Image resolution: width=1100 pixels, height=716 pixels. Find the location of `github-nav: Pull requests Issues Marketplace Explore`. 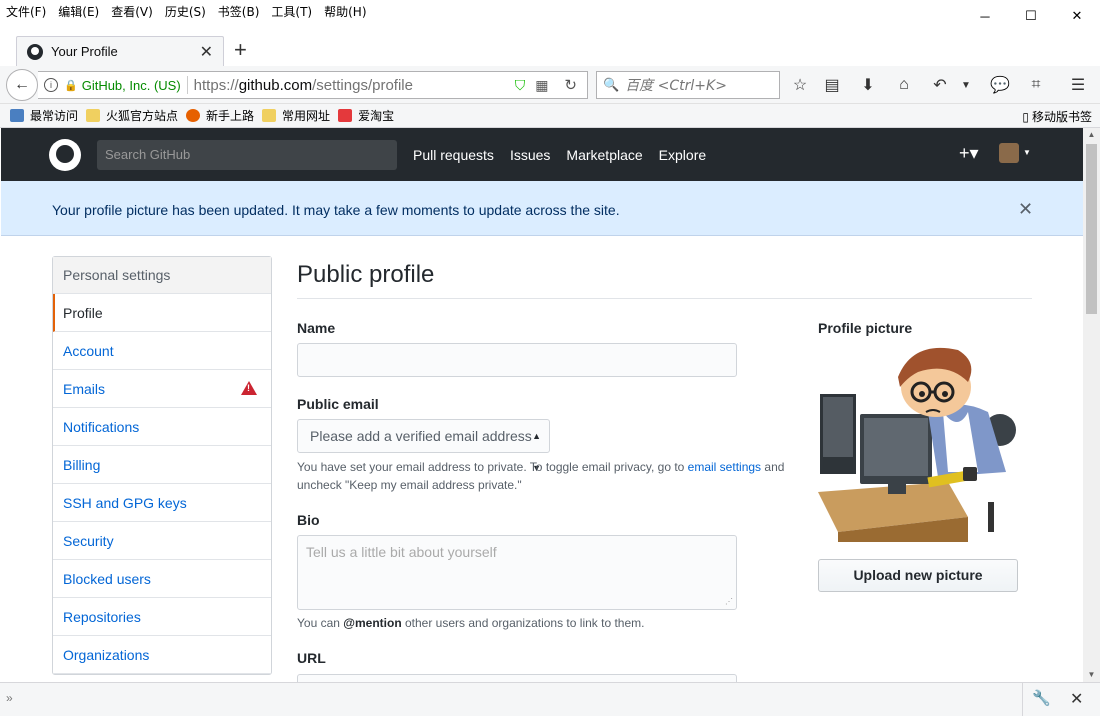

github-nav: Pull requests Issues Marketplace Explore is located at coordinates (567, 154).